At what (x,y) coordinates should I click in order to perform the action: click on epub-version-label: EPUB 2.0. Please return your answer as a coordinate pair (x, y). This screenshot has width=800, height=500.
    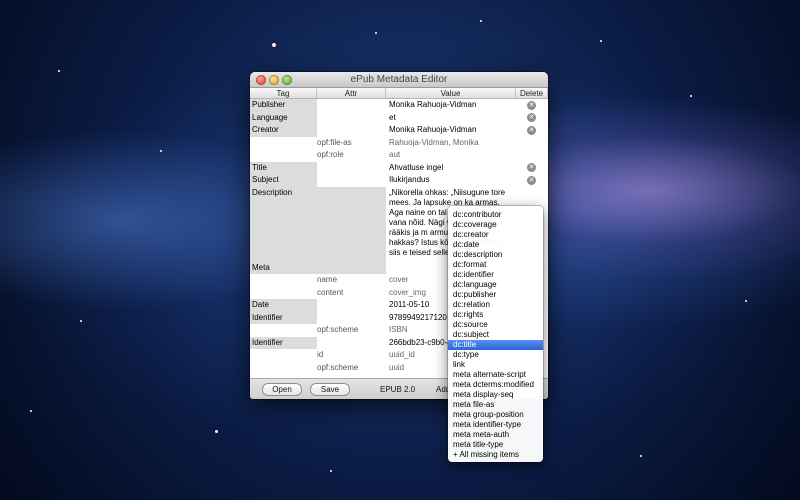
    Looking at the image, I should click on (398, 389).